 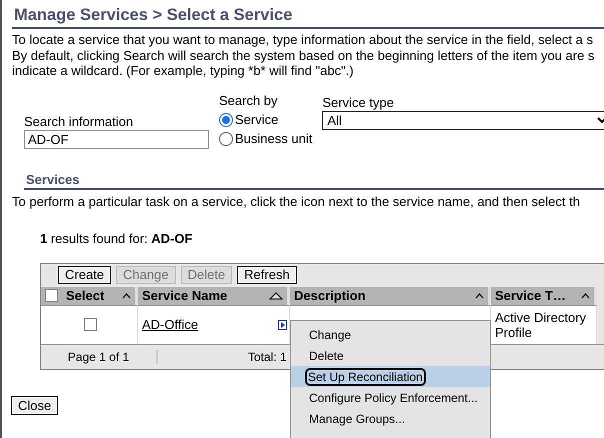 I want to click on toolbar-button: Create, so click(x=85, y=275).